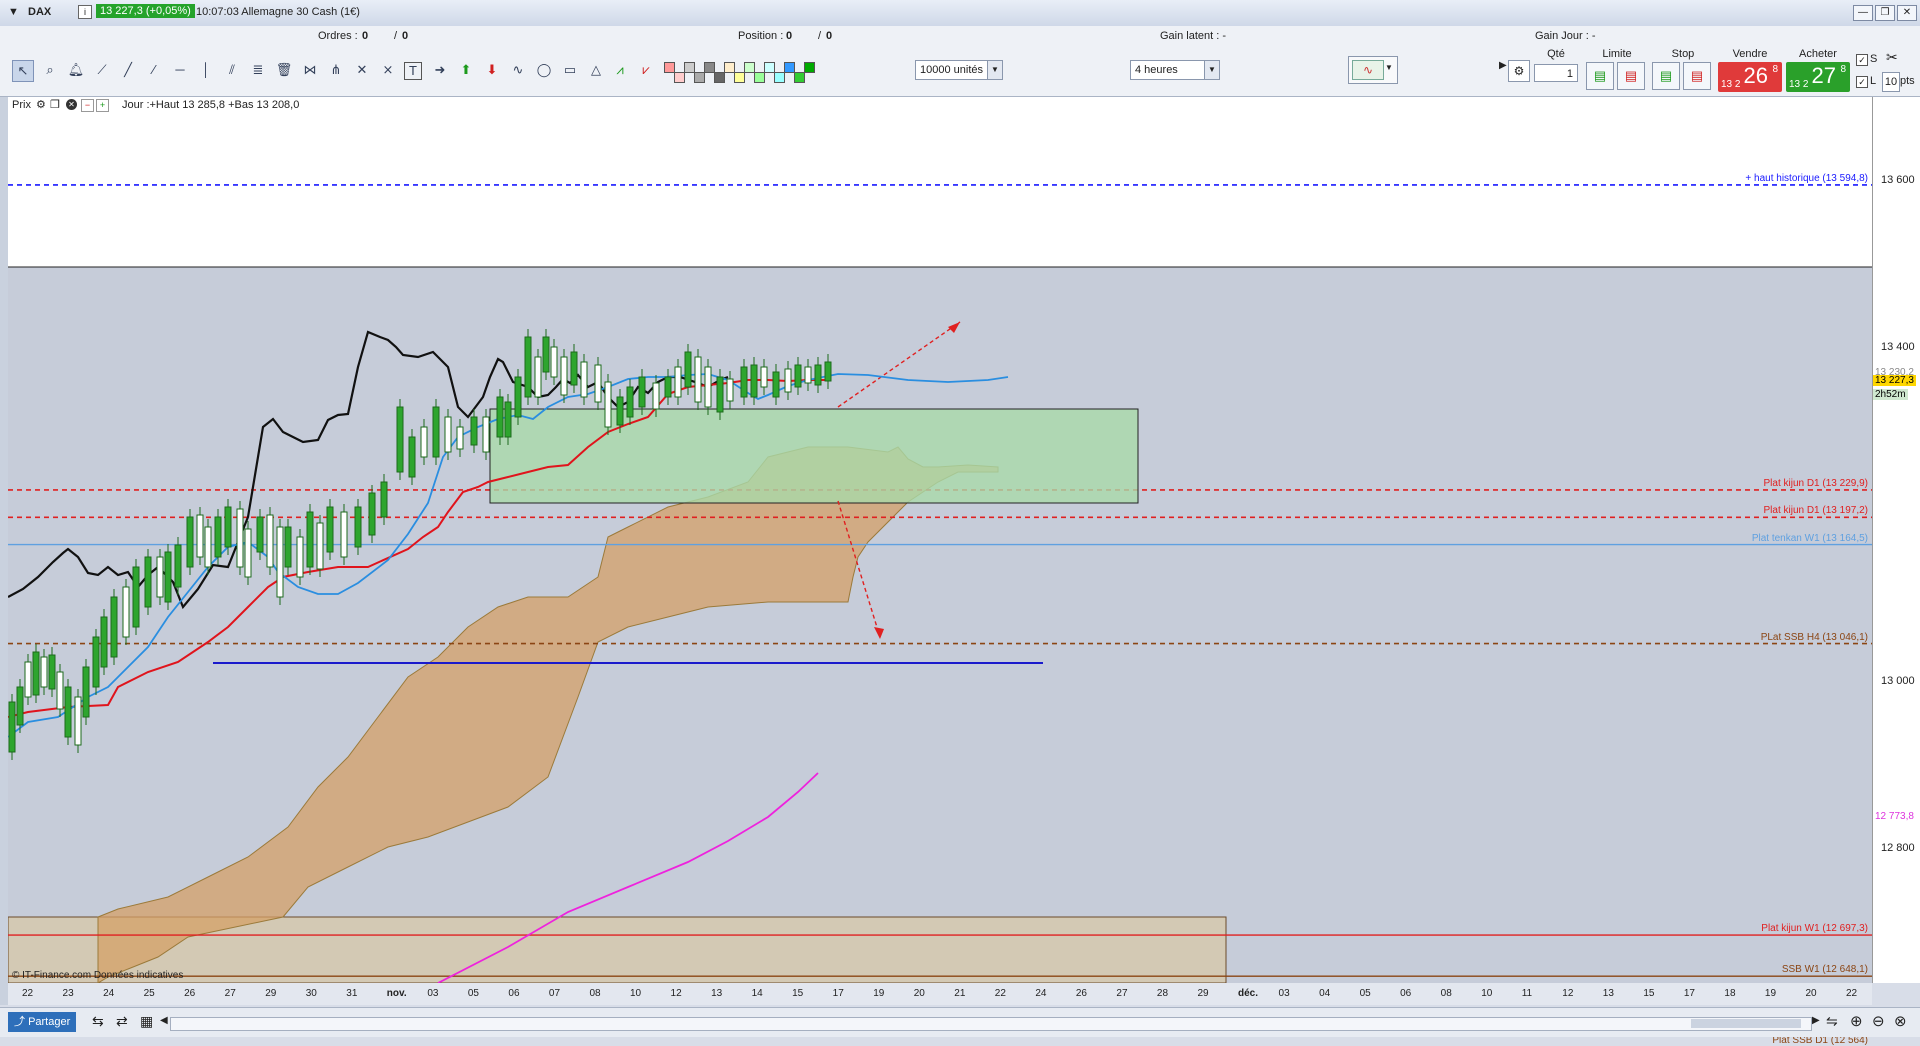 This screenshot has height=1046, width=1920. I want to click on cross-tool-icon: ⨯, so click(388, 70).